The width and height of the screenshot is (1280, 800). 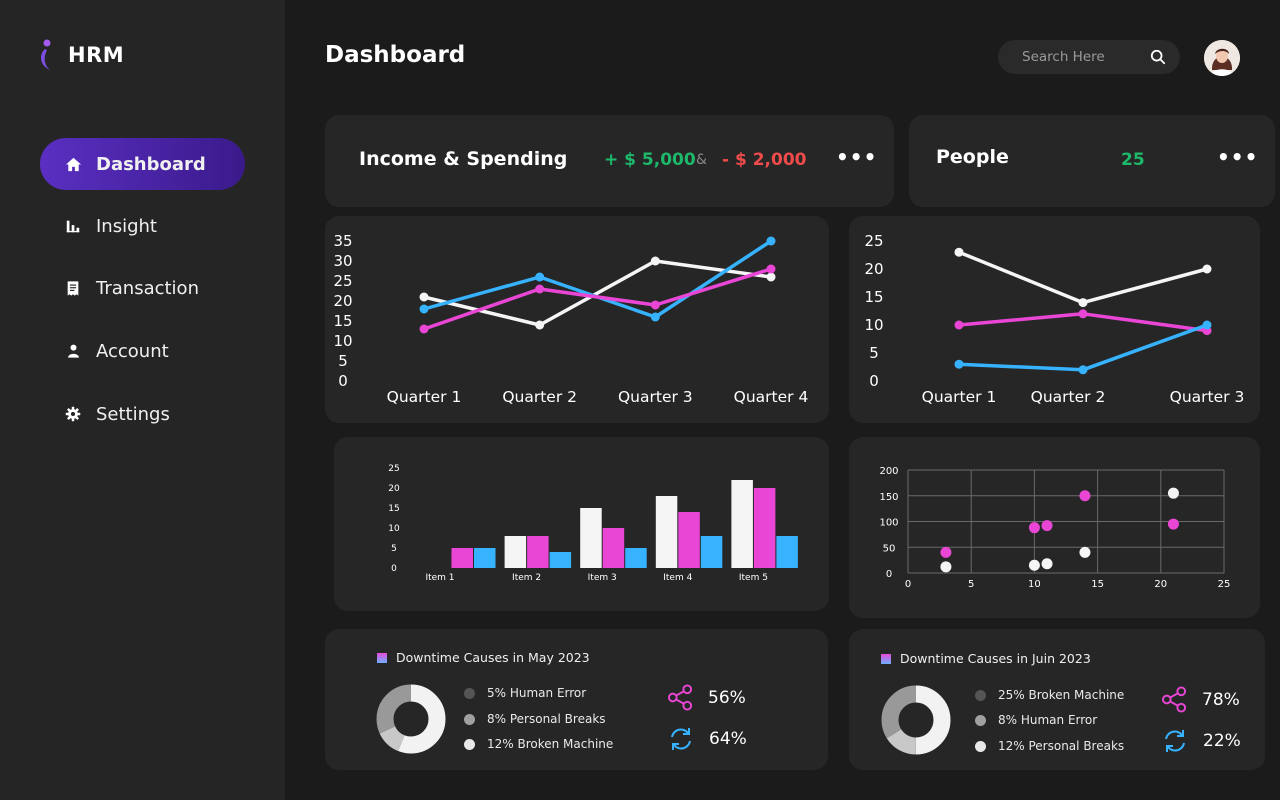 I want to click on legend-item: 5% Human Error, so click(x=525, y=693).